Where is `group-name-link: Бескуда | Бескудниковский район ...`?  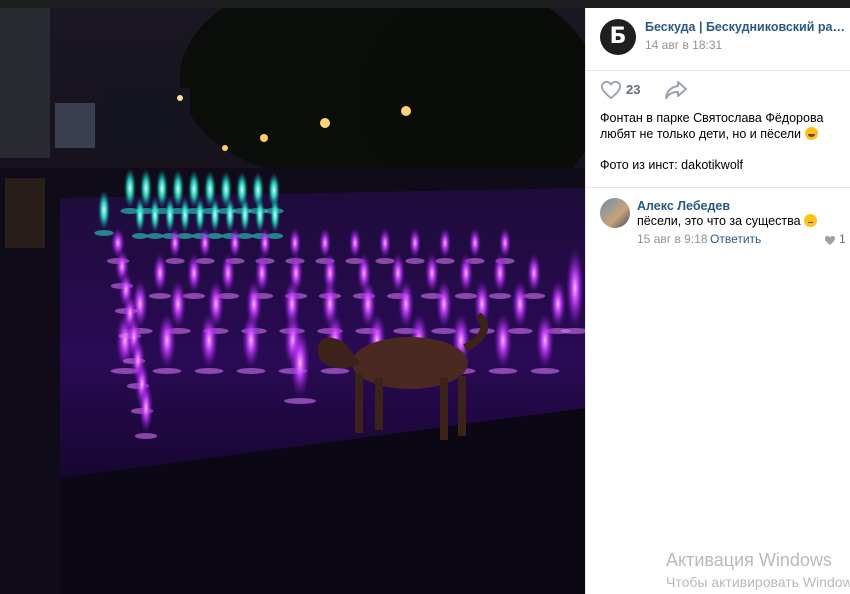 group-name-link: Бескуда | Бескудниковский район ... is located at coordinates (745, 27).